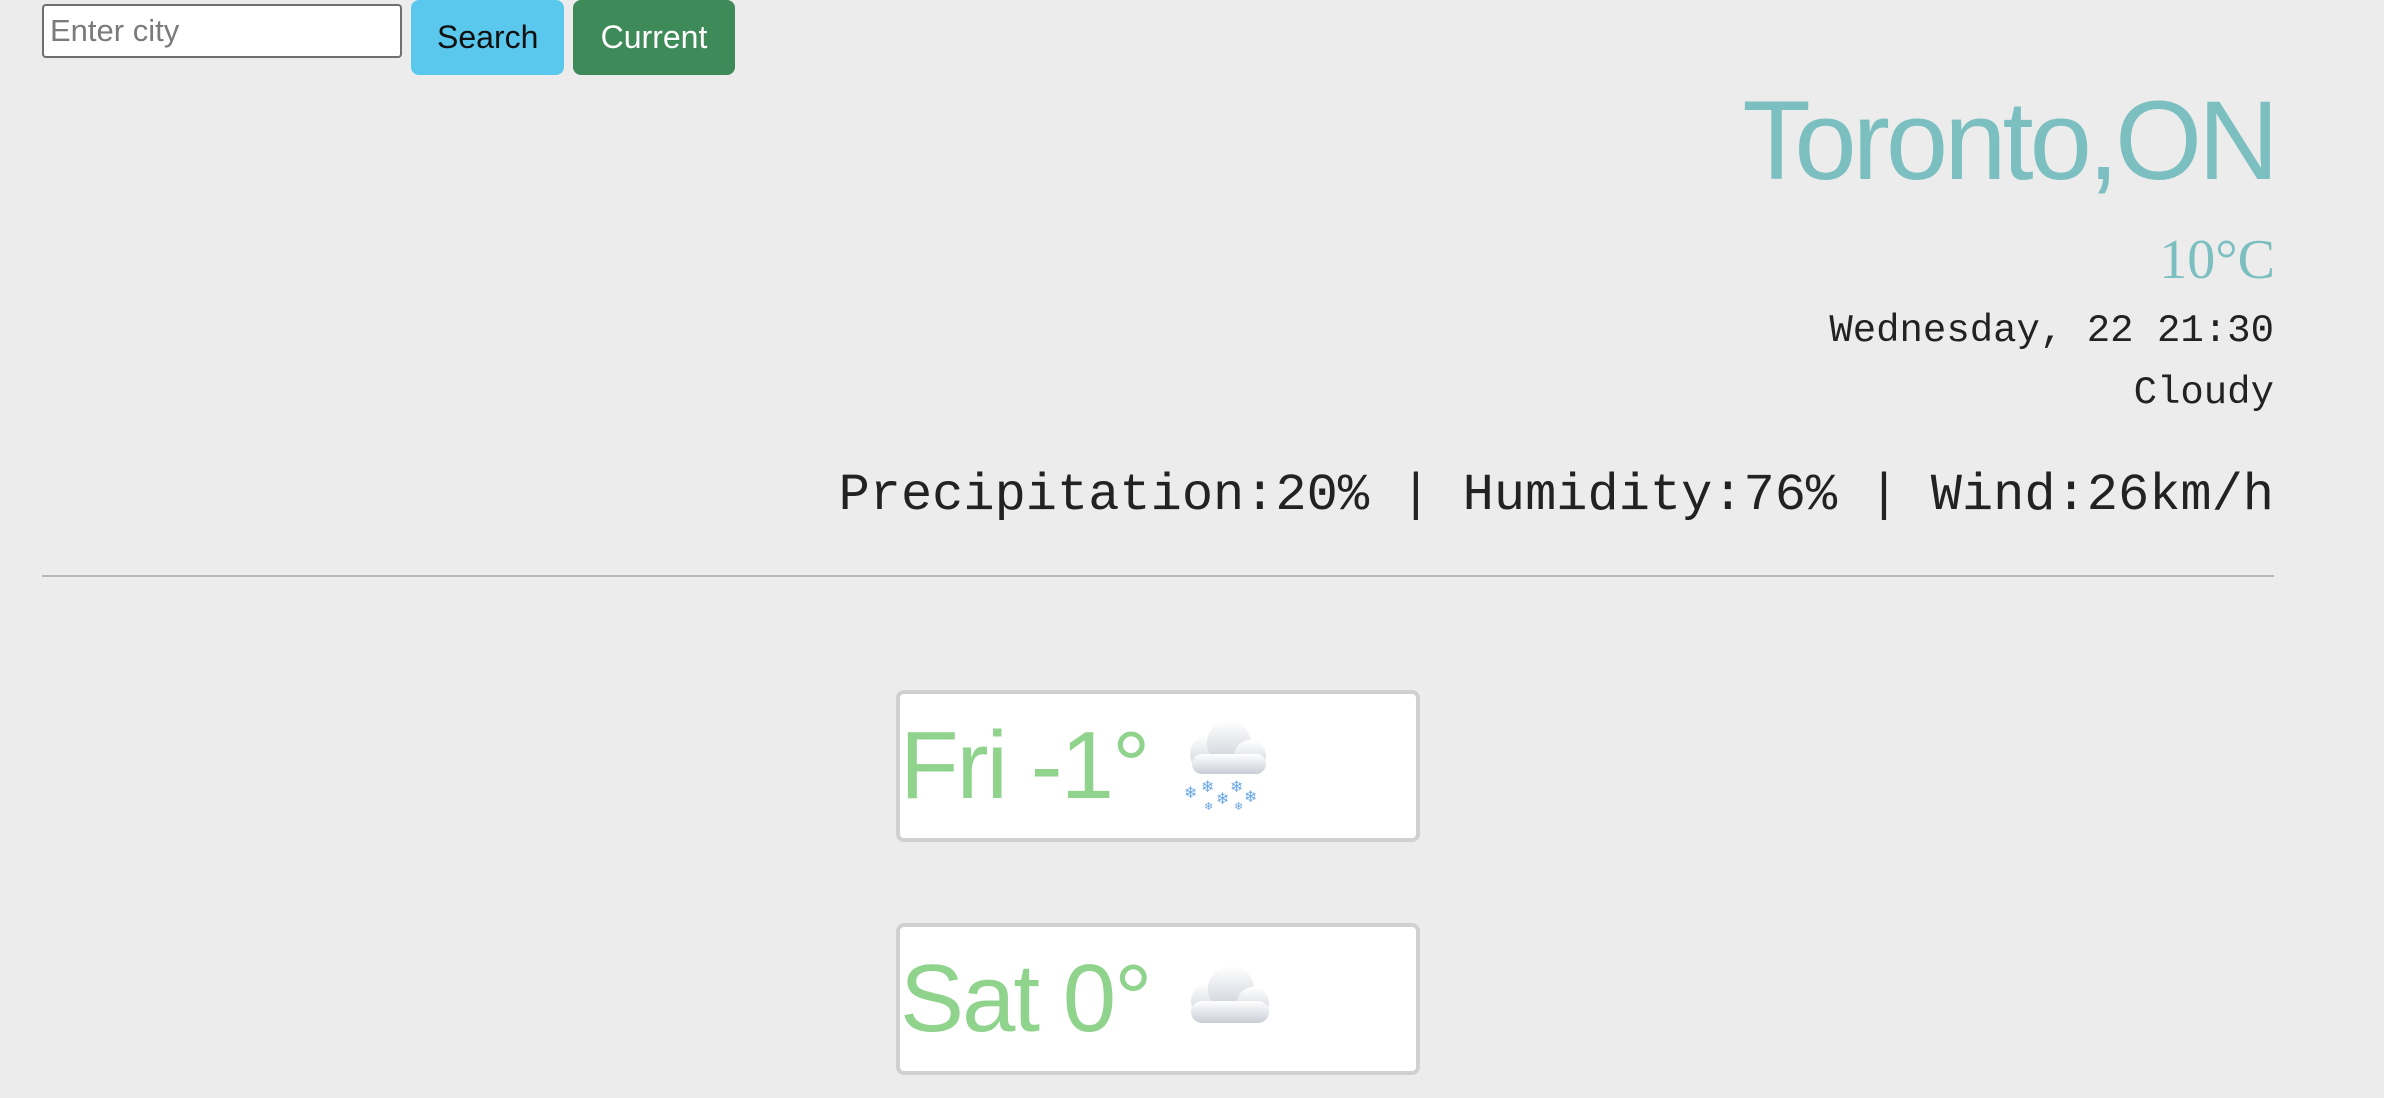 This screenshot has height=1098, width=2384. What do you see at coordinates (1026, 998) in the screenshot?
I see `forecast-text: Sat 0°` at bounding box center [1026, 998].